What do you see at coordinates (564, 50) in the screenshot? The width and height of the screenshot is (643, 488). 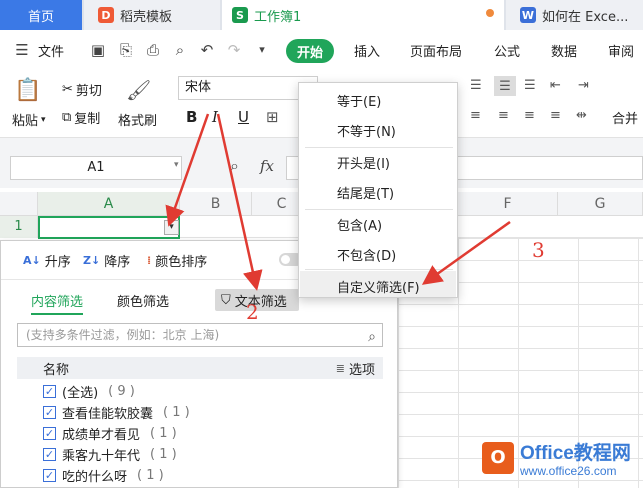 I see `menu-data: 数据` at bounding box center [564, 50].